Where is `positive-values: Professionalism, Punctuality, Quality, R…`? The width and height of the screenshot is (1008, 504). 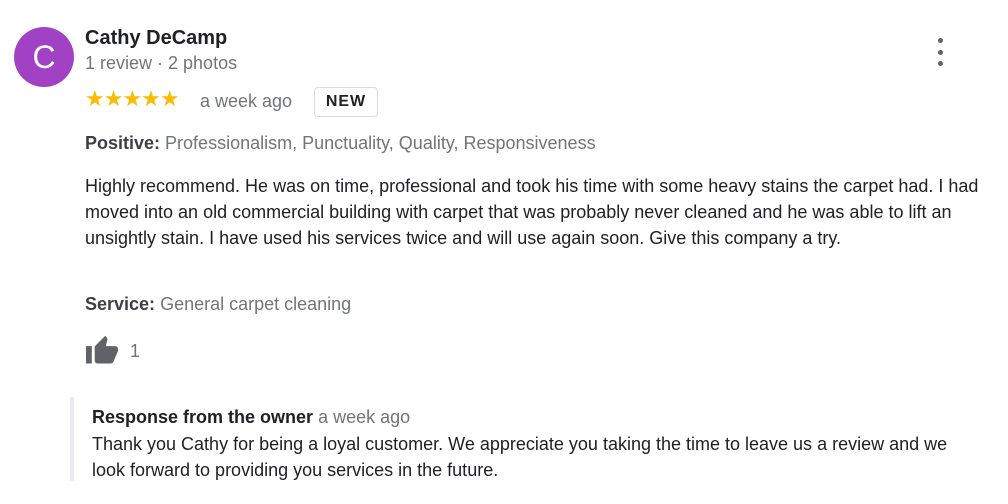
positive-values: Professionalism, Punctuality, Quality, R… is located at coordinates (380, 143).